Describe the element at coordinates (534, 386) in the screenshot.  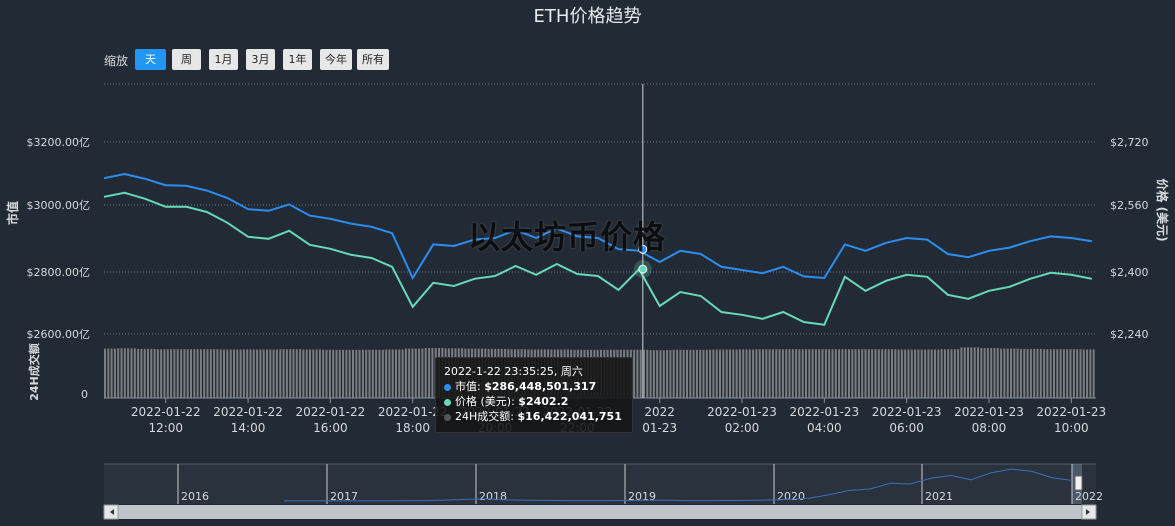
I see `tooltip-row-market-cap: 市值: $286,448,501,317` at that location.